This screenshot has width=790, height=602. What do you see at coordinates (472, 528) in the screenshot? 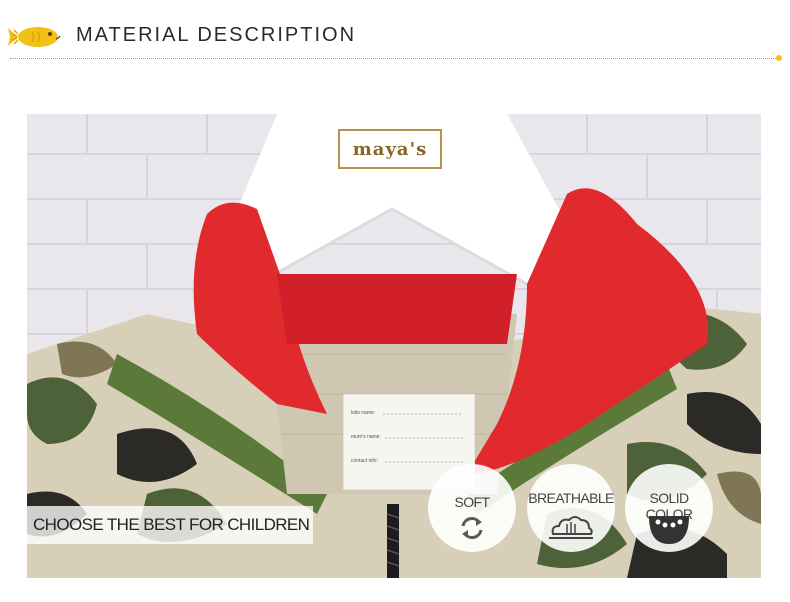
I see `refresh-icon` at bounding box center [472, 528].